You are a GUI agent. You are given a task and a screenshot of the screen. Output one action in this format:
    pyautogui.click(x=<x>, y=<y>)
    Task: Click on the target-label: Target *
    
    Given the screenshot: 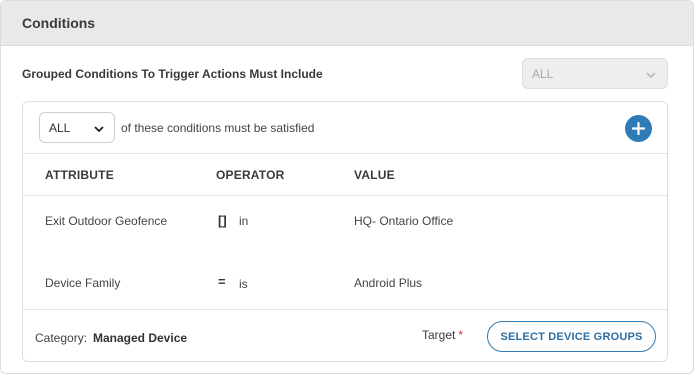 What is the action you would take?
    pyautogui.click(x=442, y=335)
    